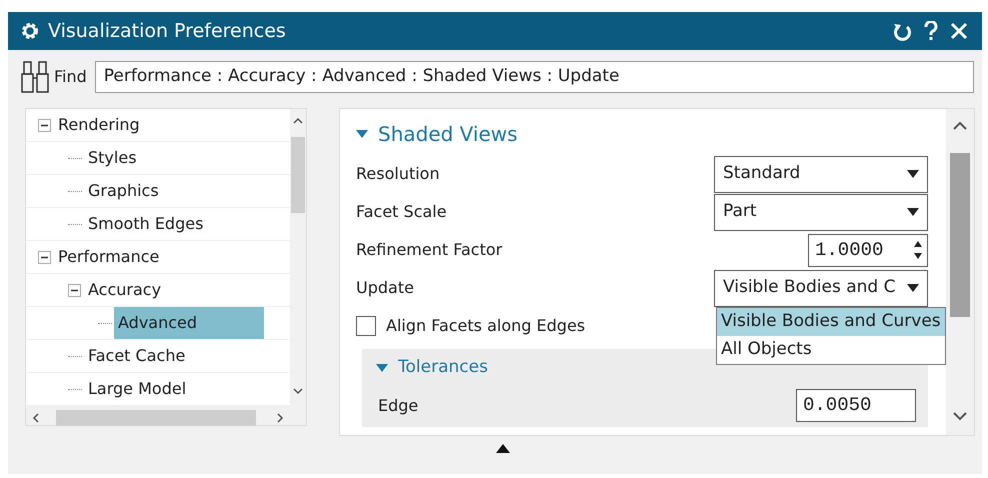  Describe the element at coordinates (398, 405) in the screenshot. I see `field-label: Edge` at that location.